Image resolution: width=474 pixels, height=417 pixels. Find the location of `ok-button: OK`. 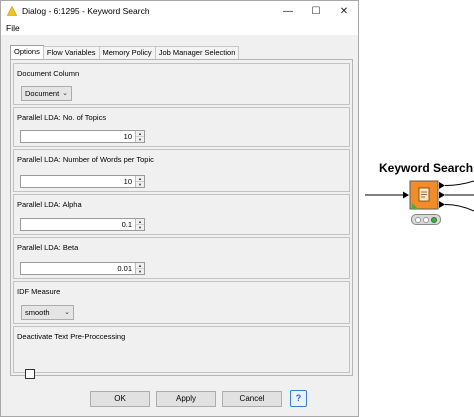

ok-button: OK is located at coordinates (120, 399).